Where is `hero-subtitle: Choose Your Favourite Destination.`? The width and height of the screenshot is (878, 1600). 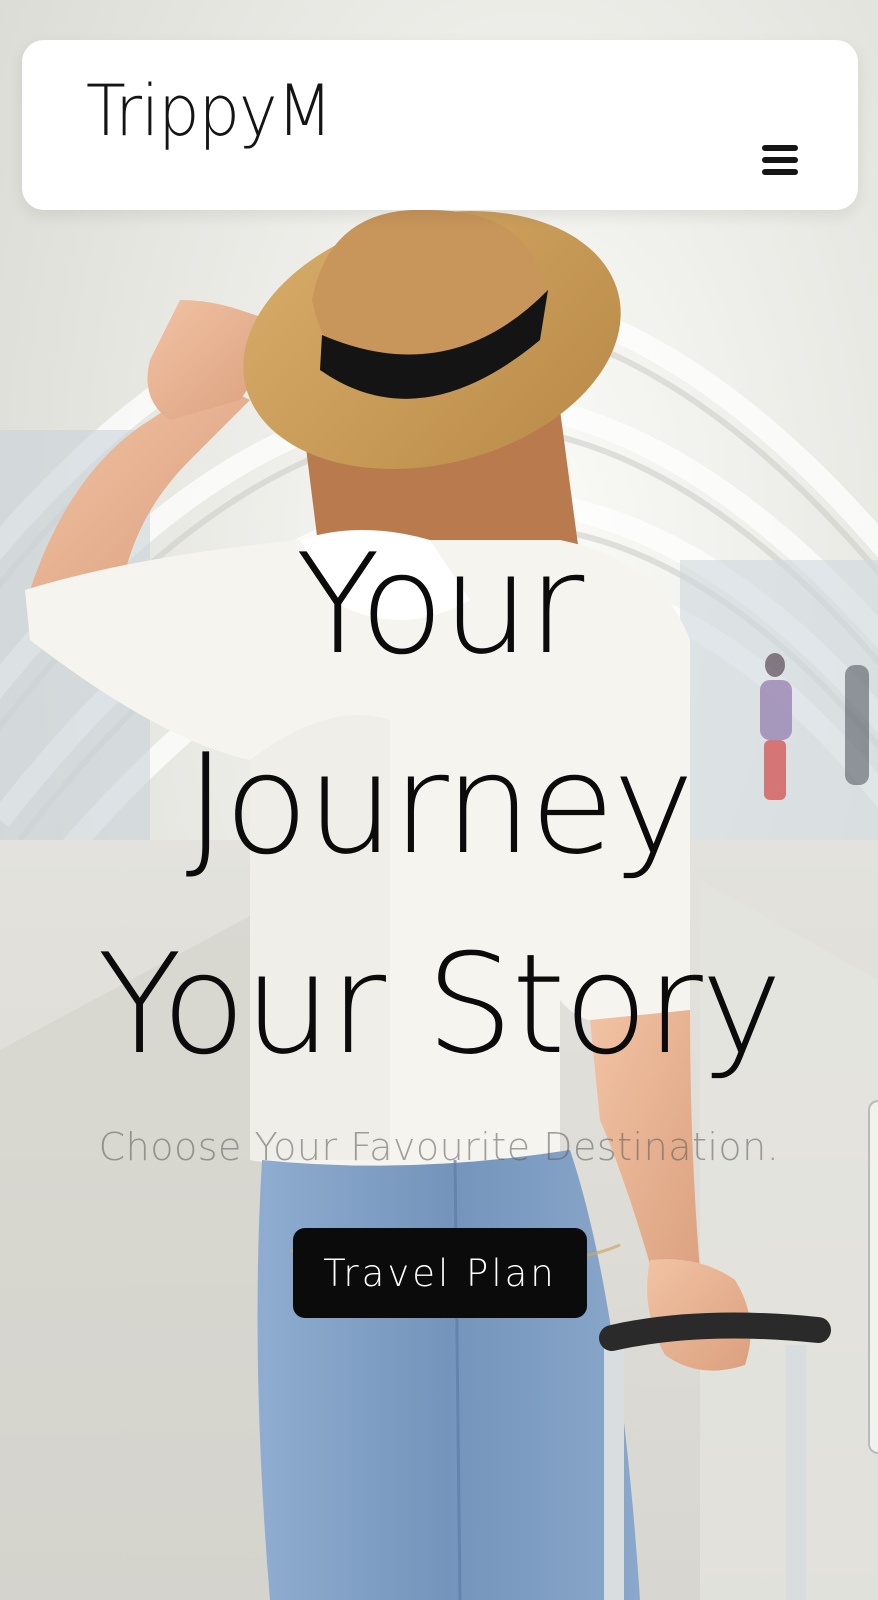
hero-subtitle: Choose Your Favourite Destination. is located at coordinates (439, 1147).